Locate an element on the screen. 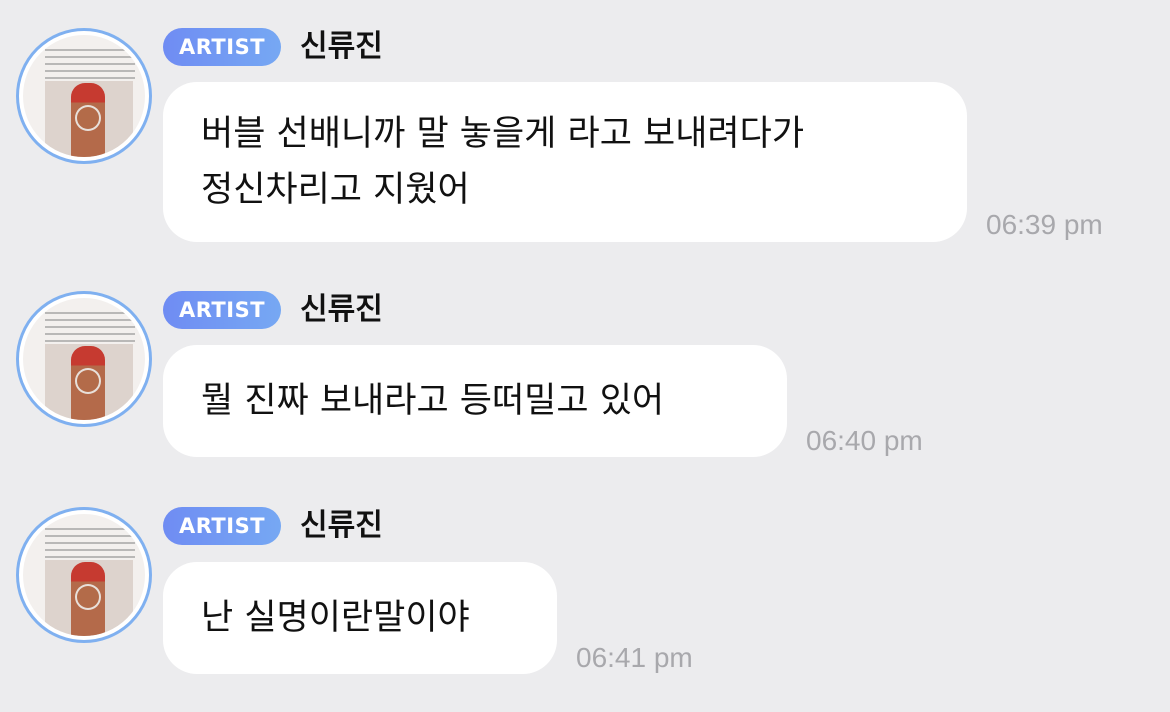  message-bubble: 뭘 진짜 보내라고 등떠밀고 있어 is located at coordinates (475, 401).